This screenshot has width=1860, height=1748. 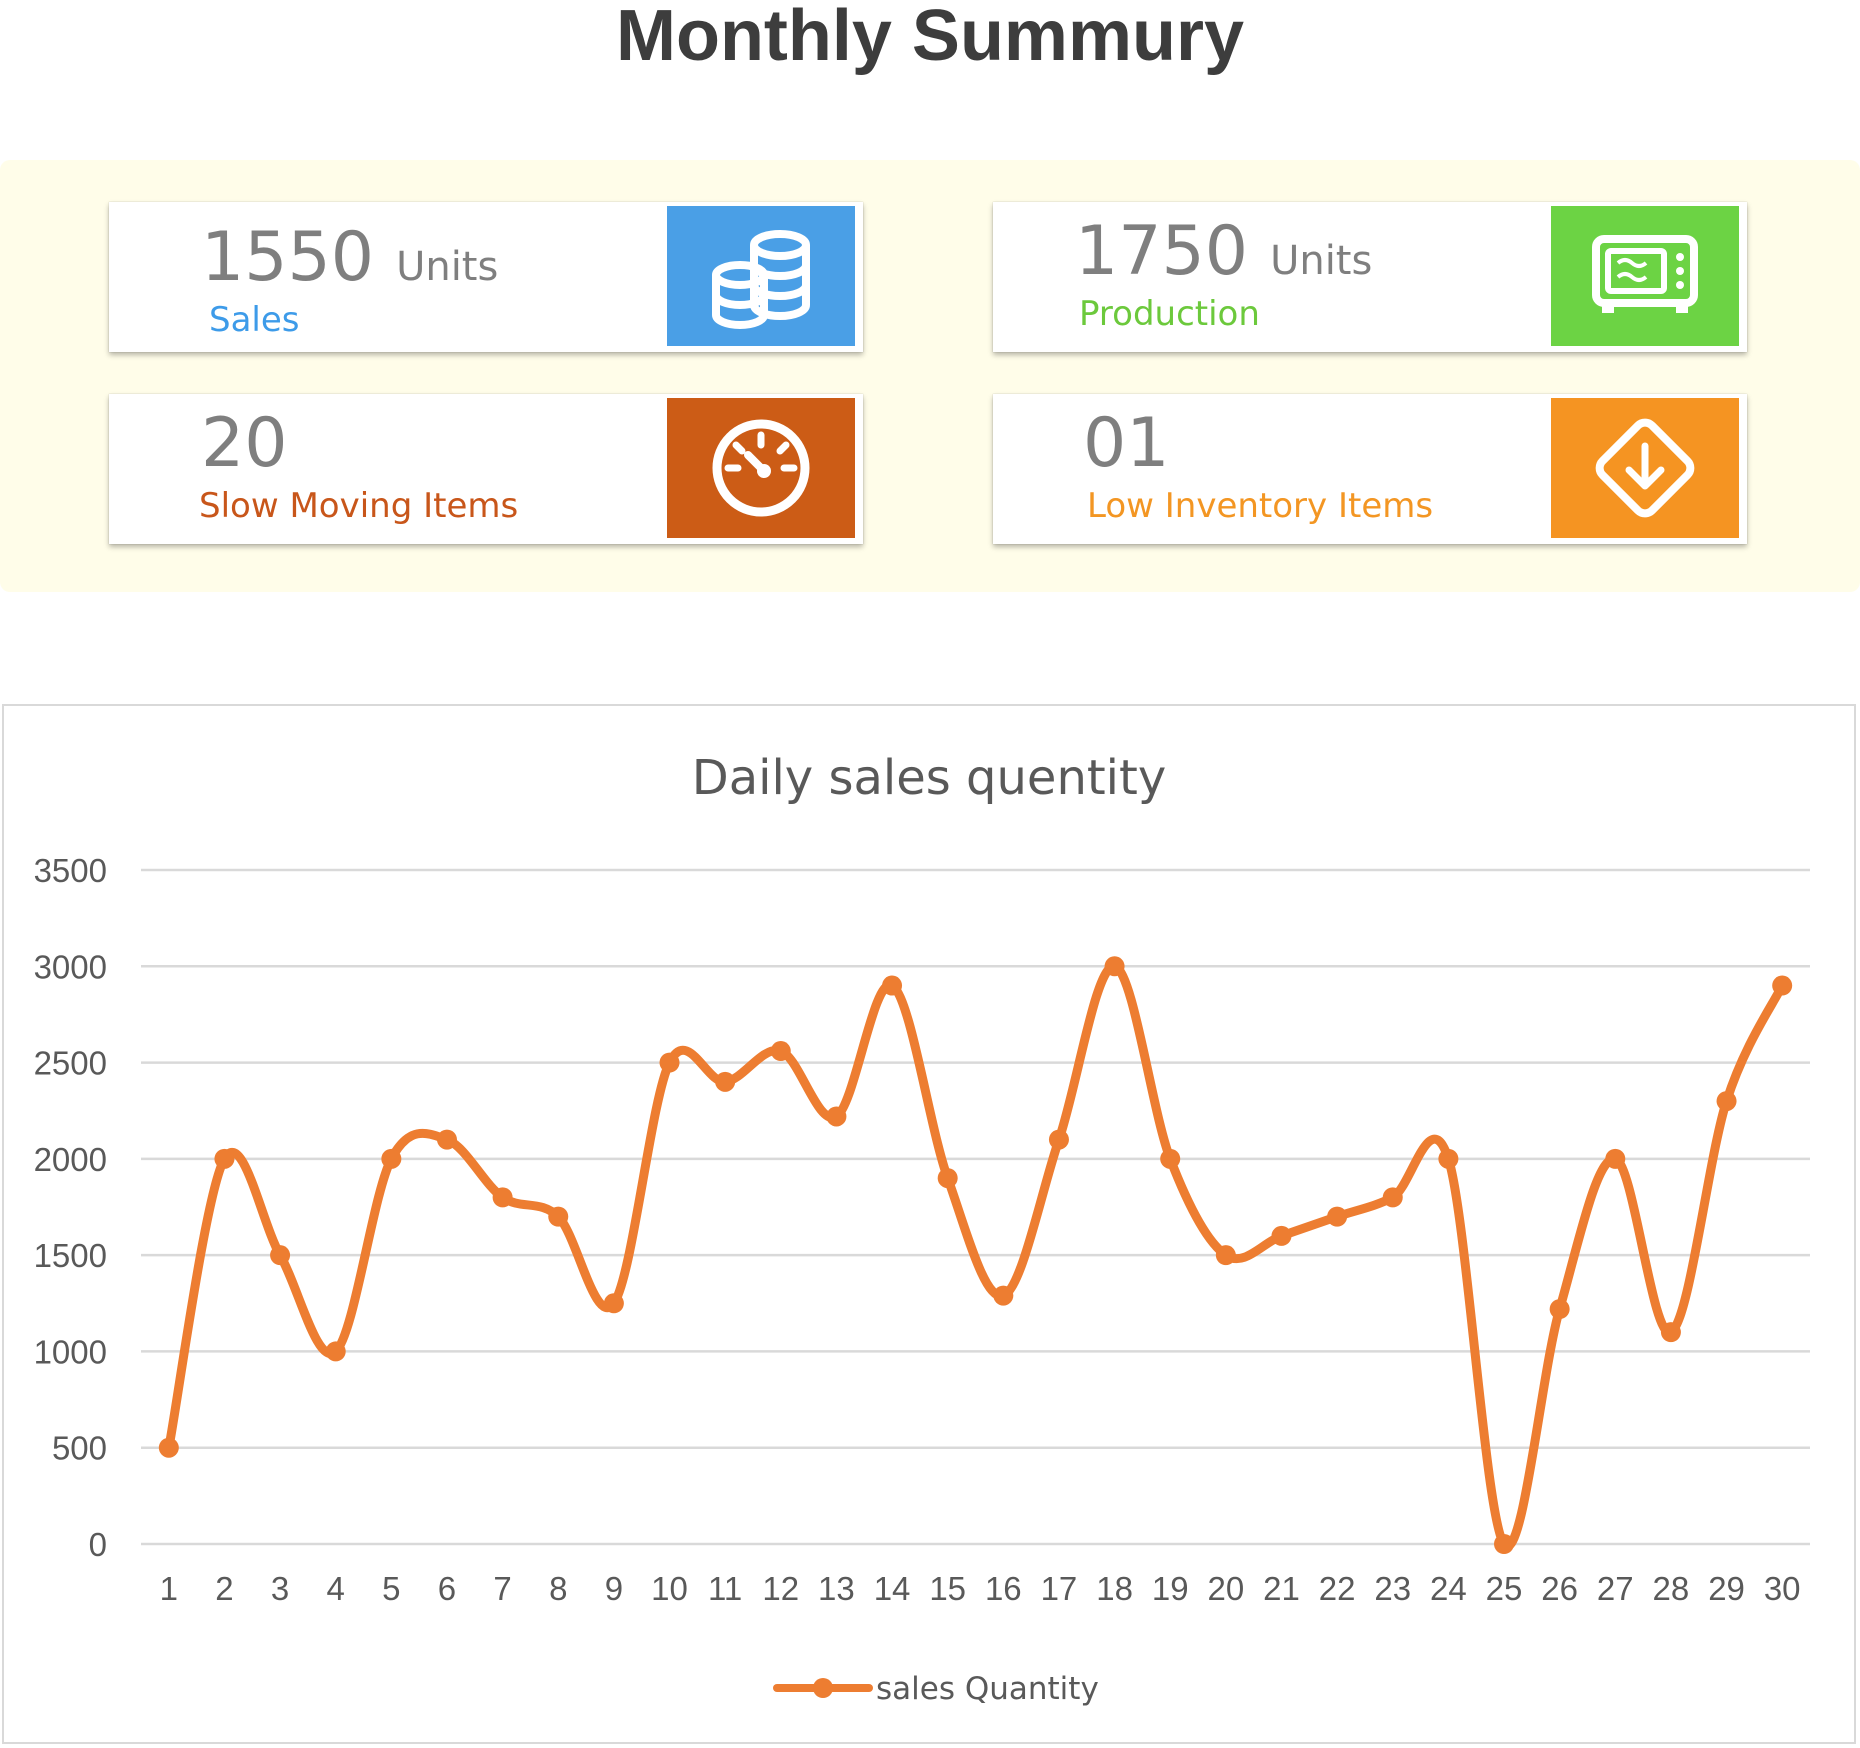 I want to click on kpi-slow-moving-tile, so click(x=761, y=468).